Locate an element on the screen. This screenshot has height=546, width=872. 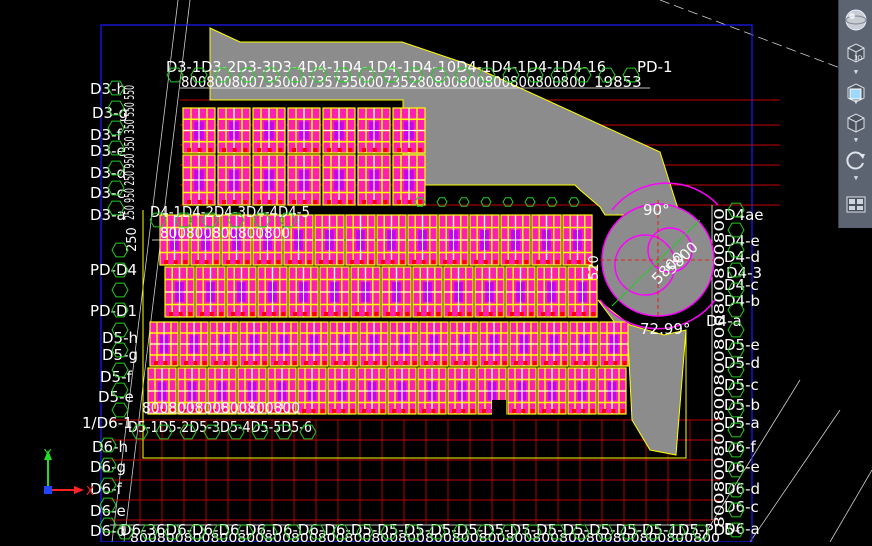
ucs-x-label: X is located at coordinates (90, 491).